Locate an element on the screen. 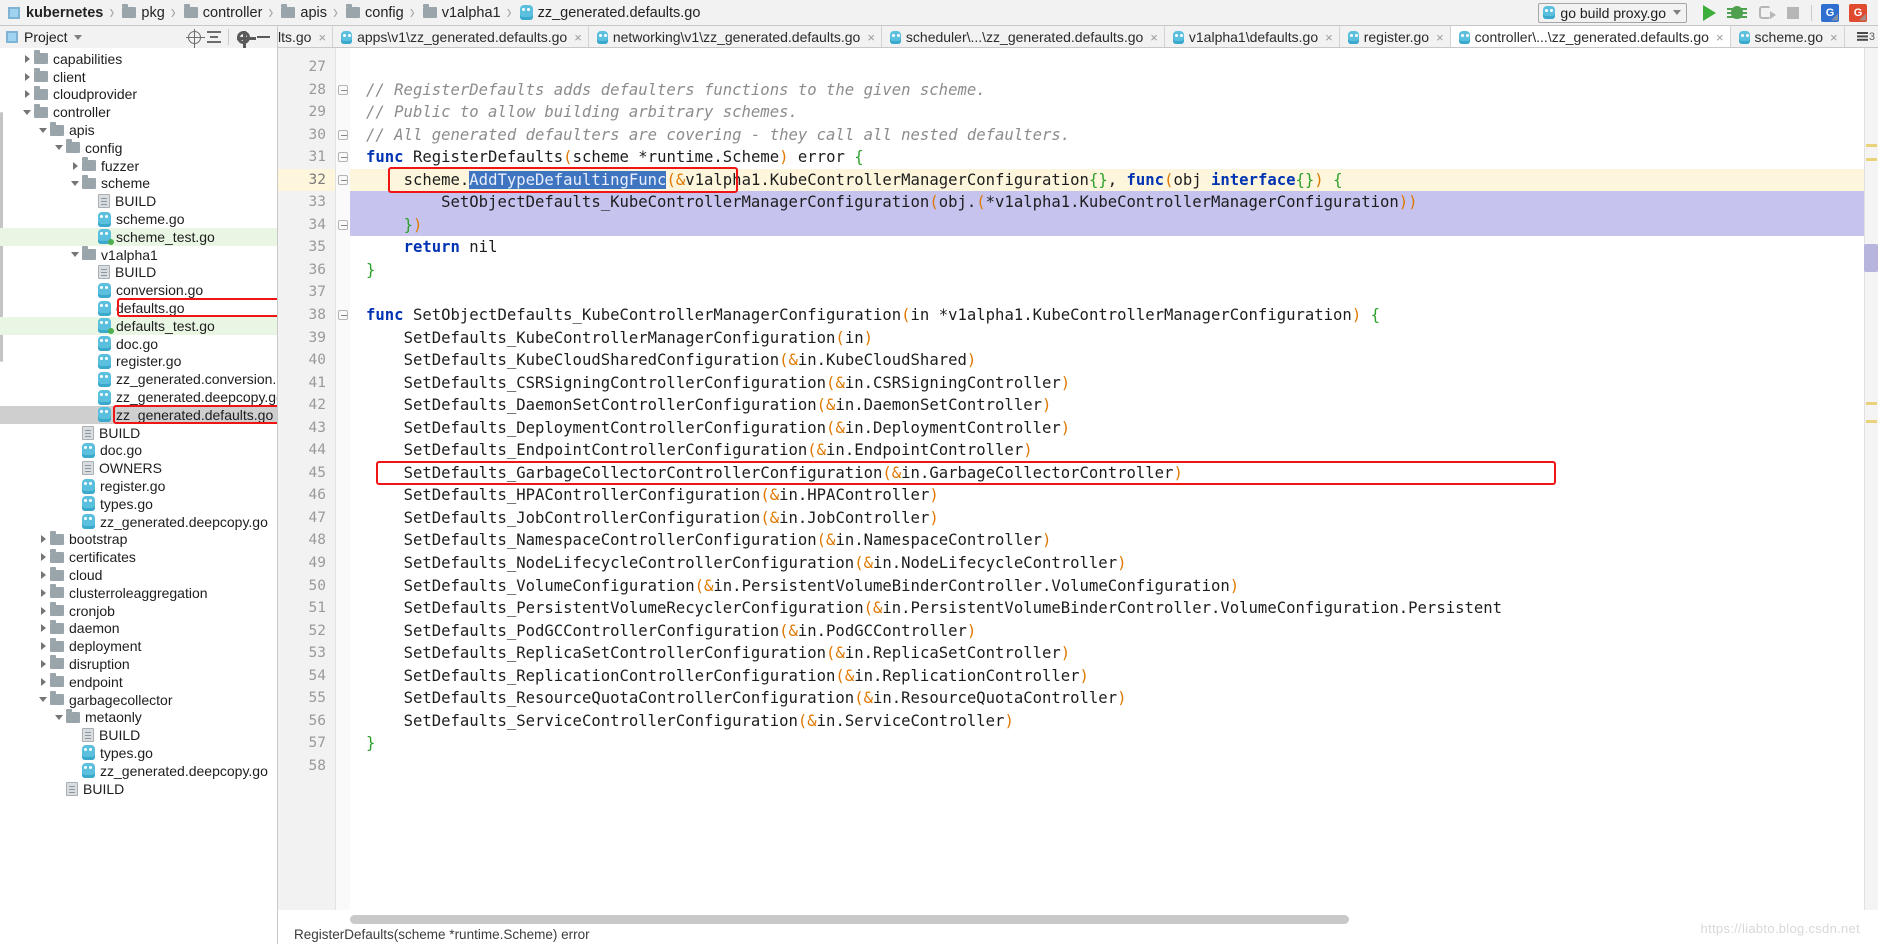 The image size is (1878, 944). scrollbar-thumb is located at coordinates (1871, 258).